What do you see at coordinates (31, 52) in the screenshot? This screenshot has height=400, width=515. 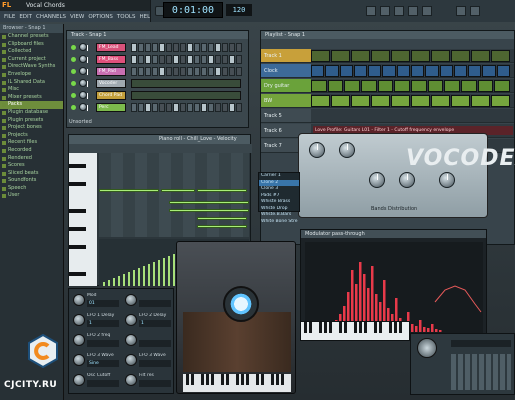 I see `browser-item: Collected` at bounding box center [31, 52].